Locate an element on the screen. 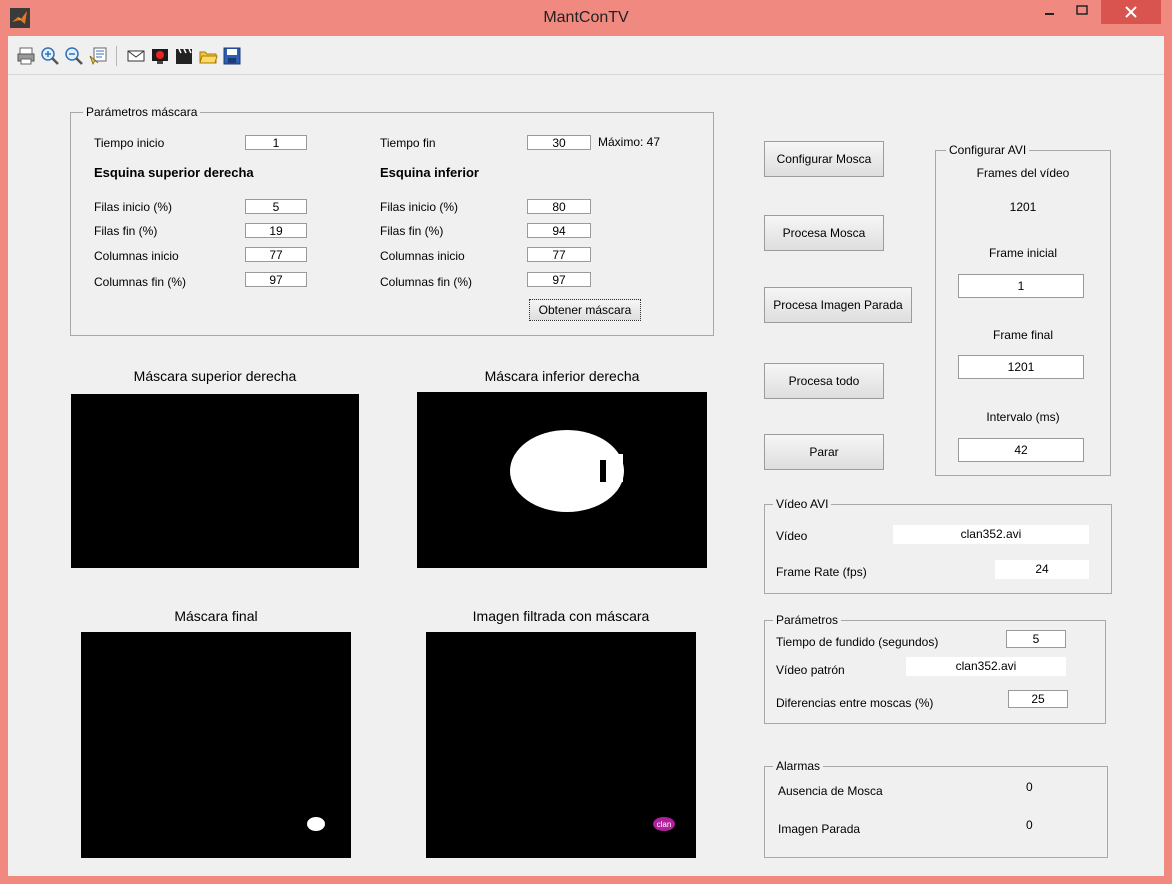 The height and width of the screenshot is (884, 1172). clan-logo: clan is located at coordinates (664, 824).